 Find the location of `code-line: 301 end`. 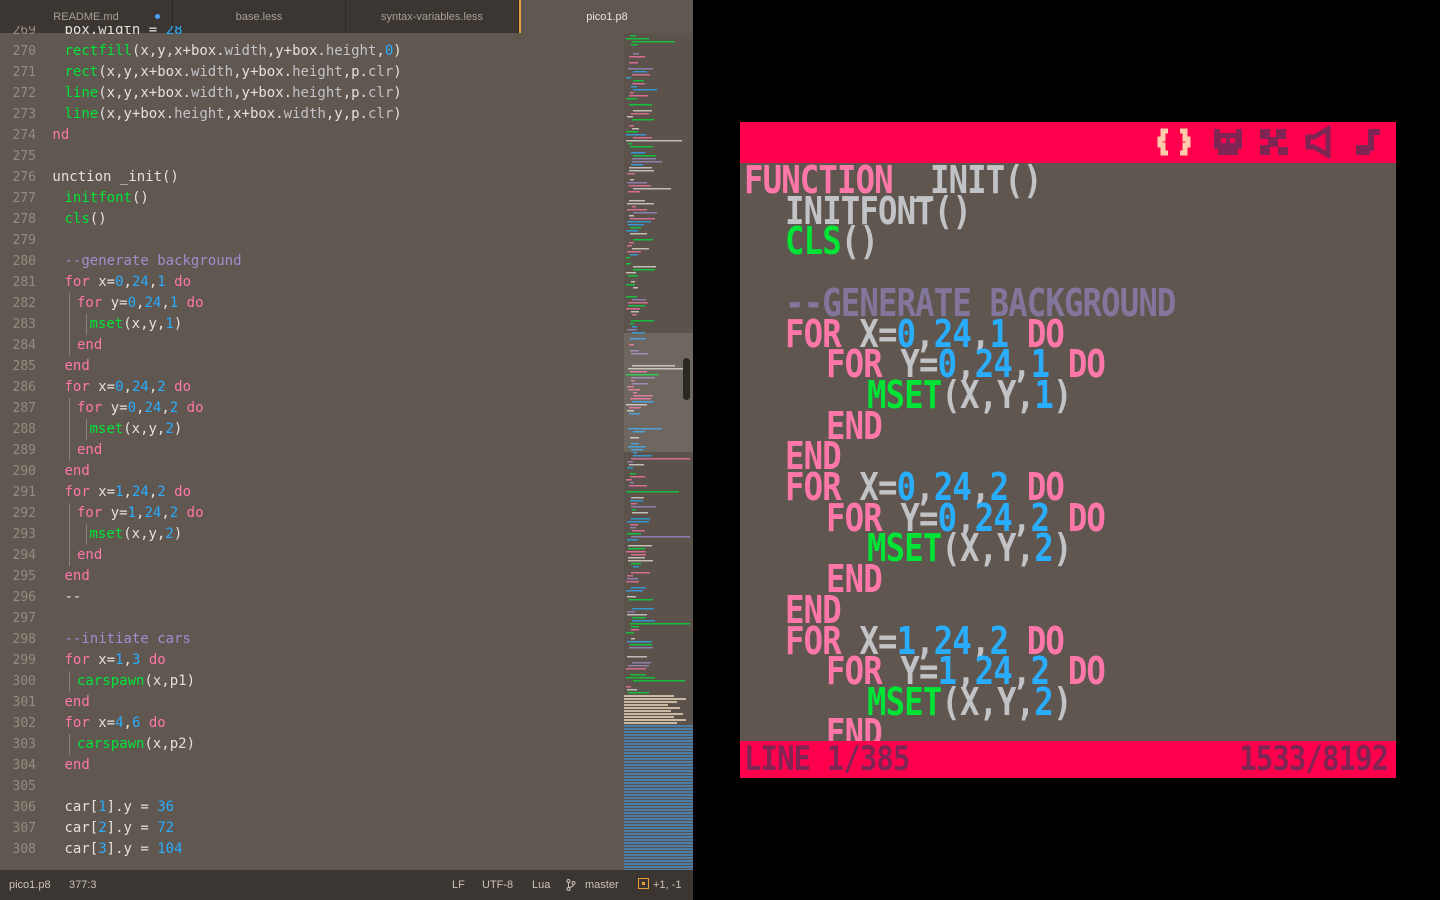

code-line: 301 end is located at coordinates (312, 702).